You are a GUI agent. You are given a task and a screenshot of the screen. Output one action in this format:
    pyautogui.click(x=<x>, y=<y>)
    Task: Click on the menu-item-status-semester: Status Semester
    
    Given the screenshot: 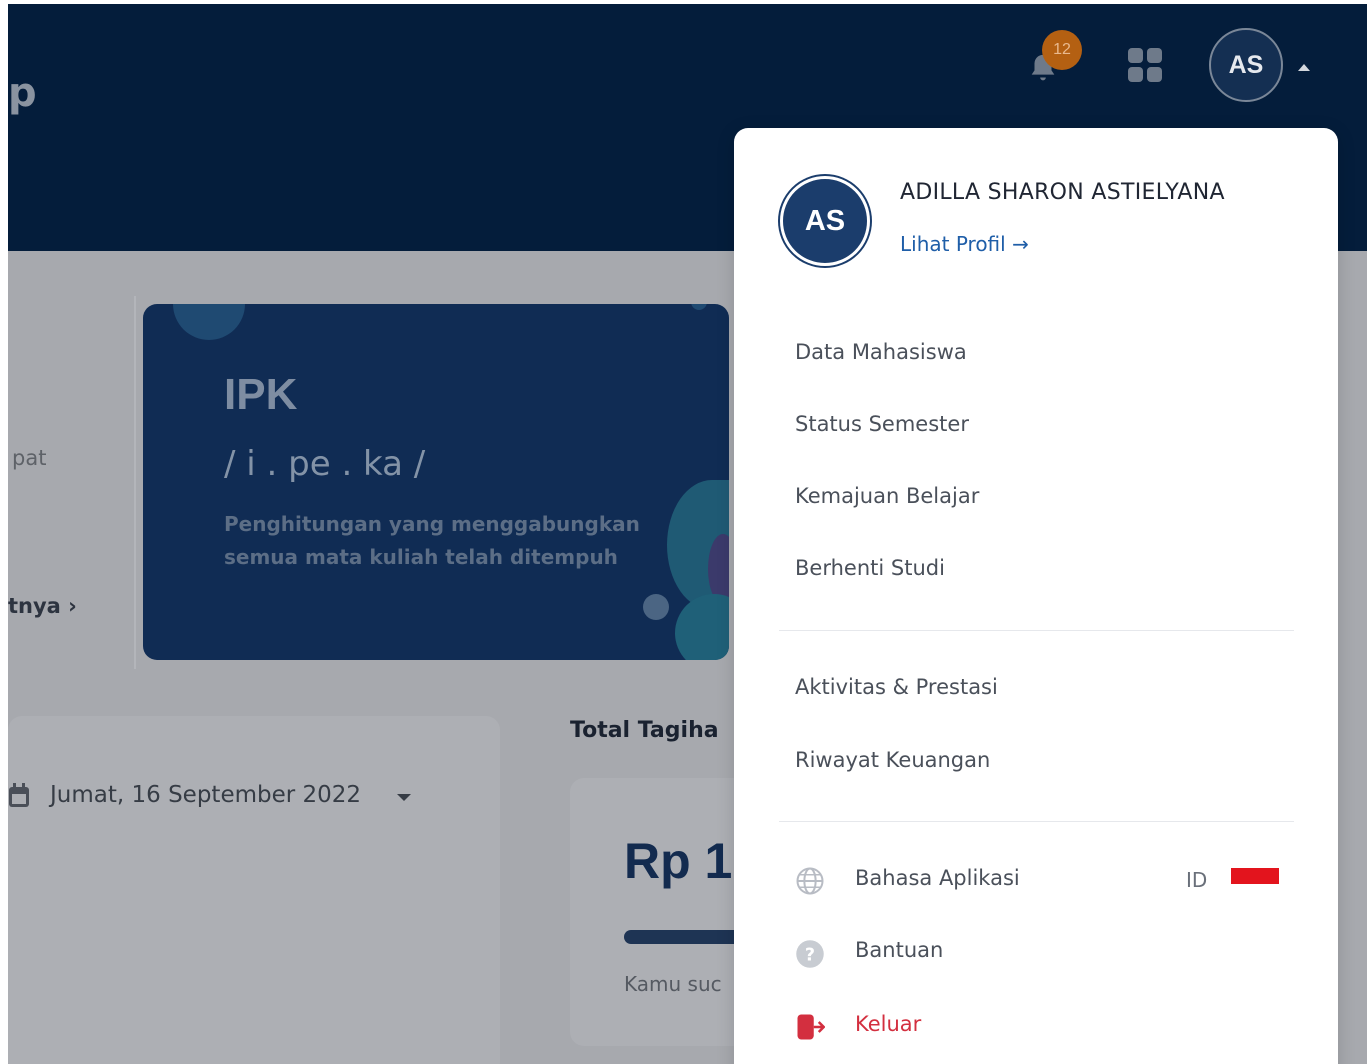 What is the action you would take?
    pyautogui.click(x=882, y=424)
    